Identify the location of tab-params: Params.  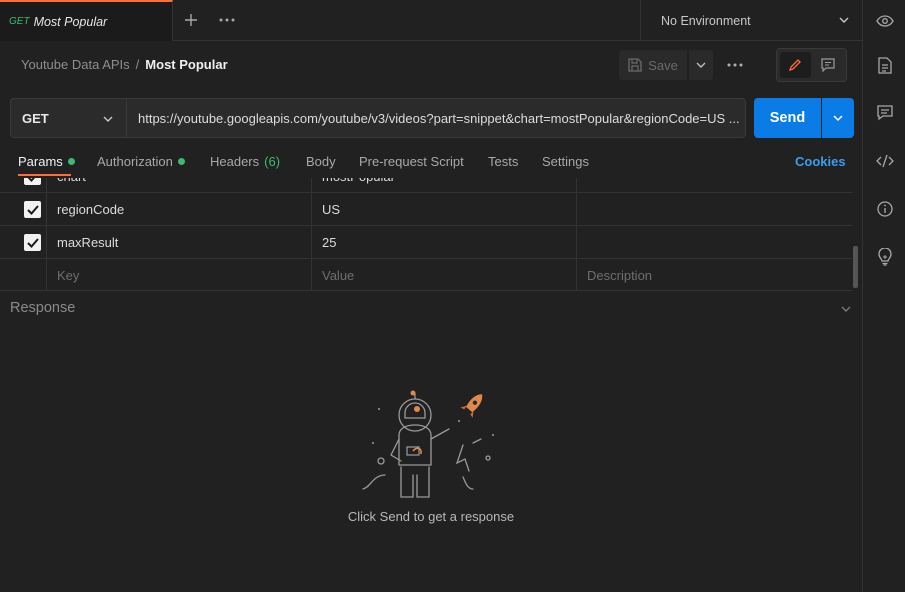
(46, 161).